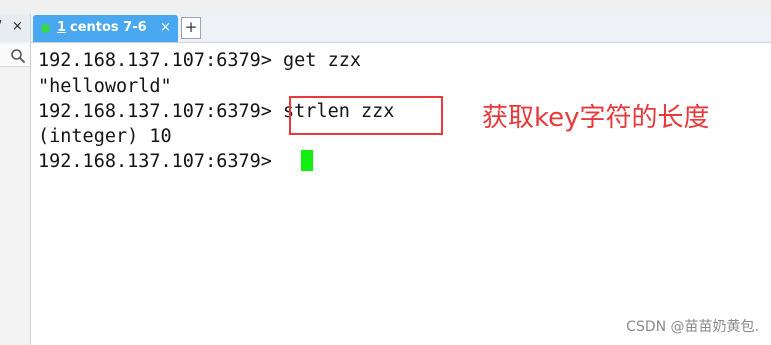  What do you see at coordinates (105, 86) in the screenshot?
I see `terminal-line: "helloworld"` at bounding box center [105, 86].